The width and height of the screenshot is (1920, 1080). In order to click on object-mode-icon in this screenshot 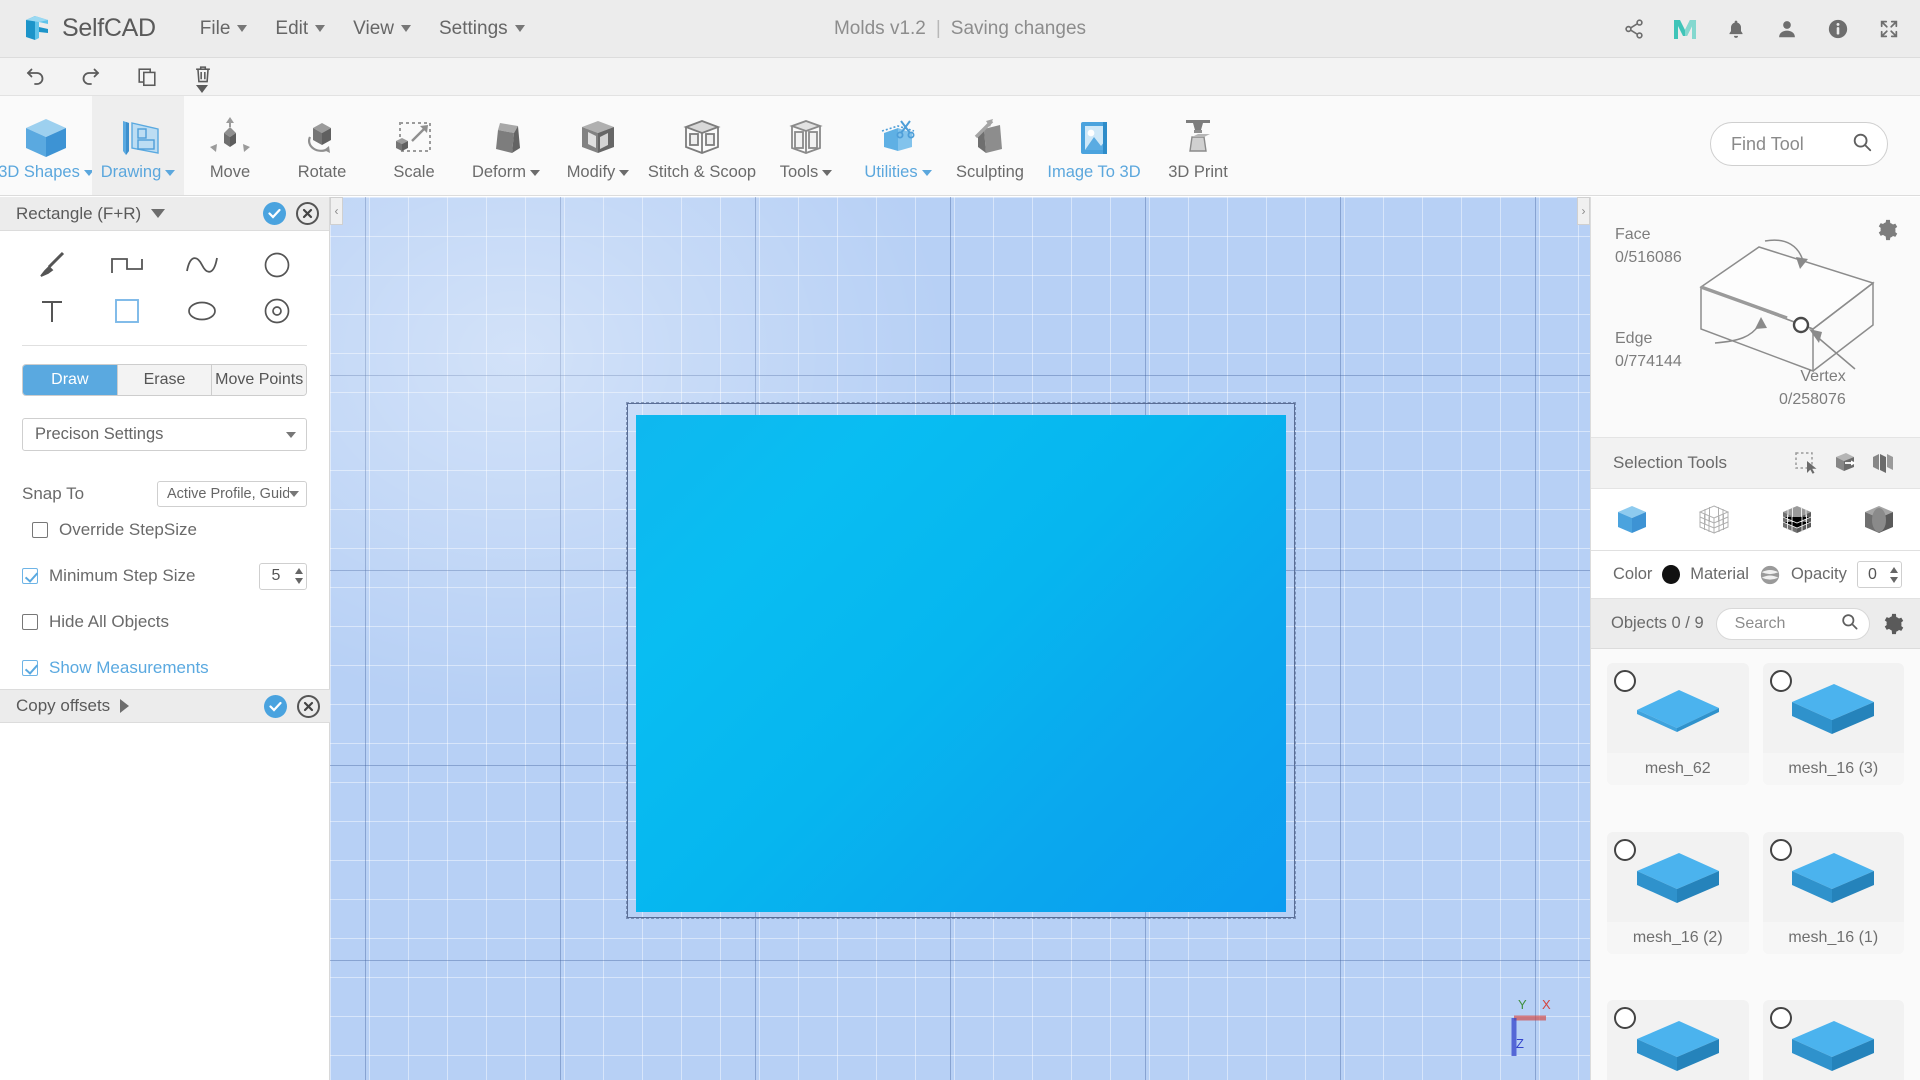, I will do `click(1632, 520)`.